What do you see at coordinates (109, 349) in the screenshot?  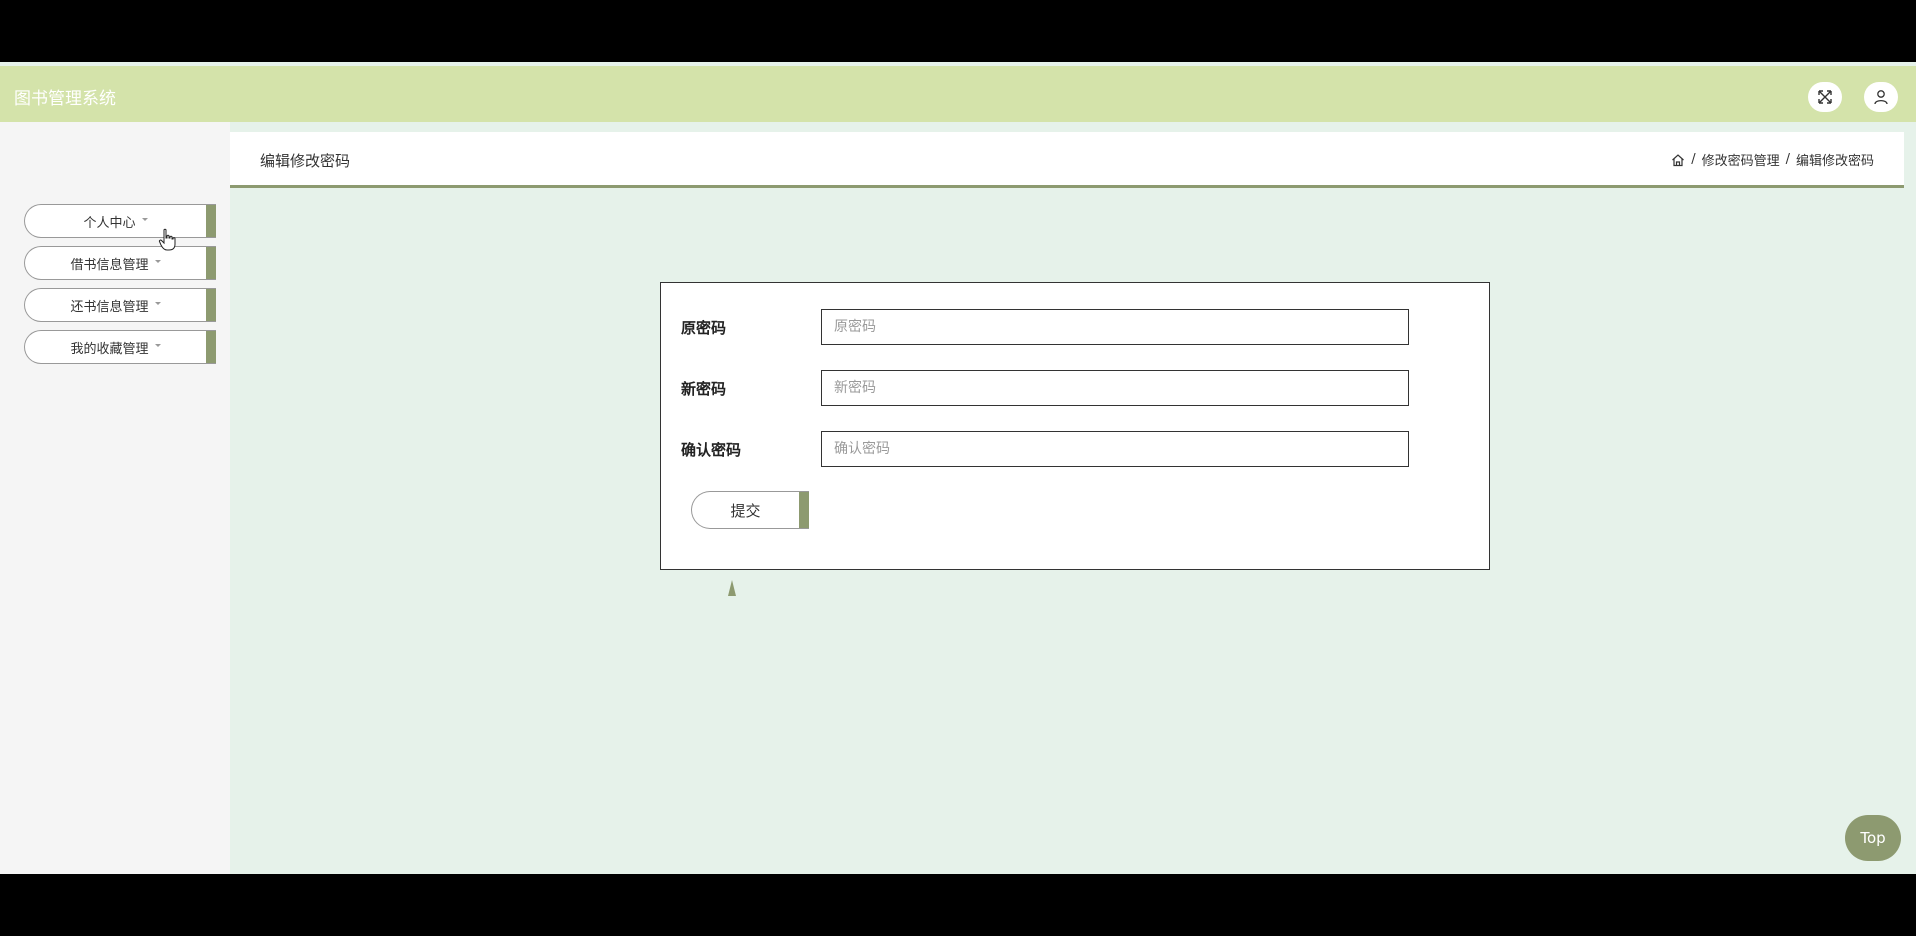 I see `sidebar-item-label: 我的收藏管理` at bounding box center [109, 349].